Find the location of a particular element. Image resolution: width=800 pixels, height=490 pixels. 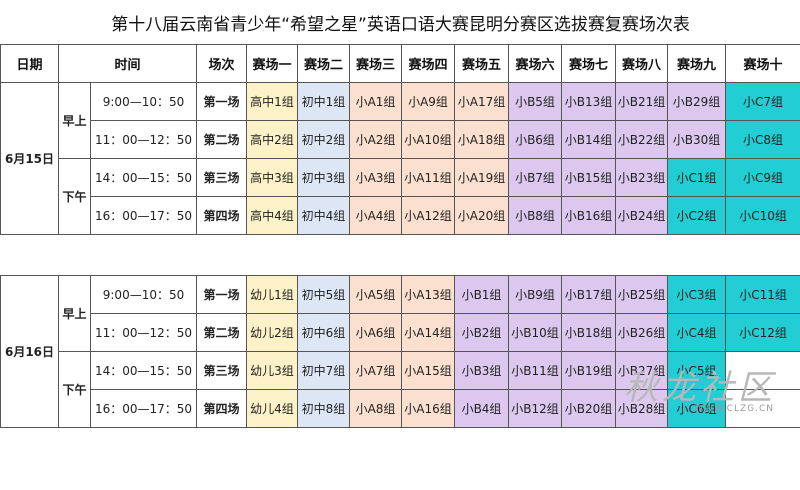

group-cell: 小B26组 is located at coordinates (641, 332).